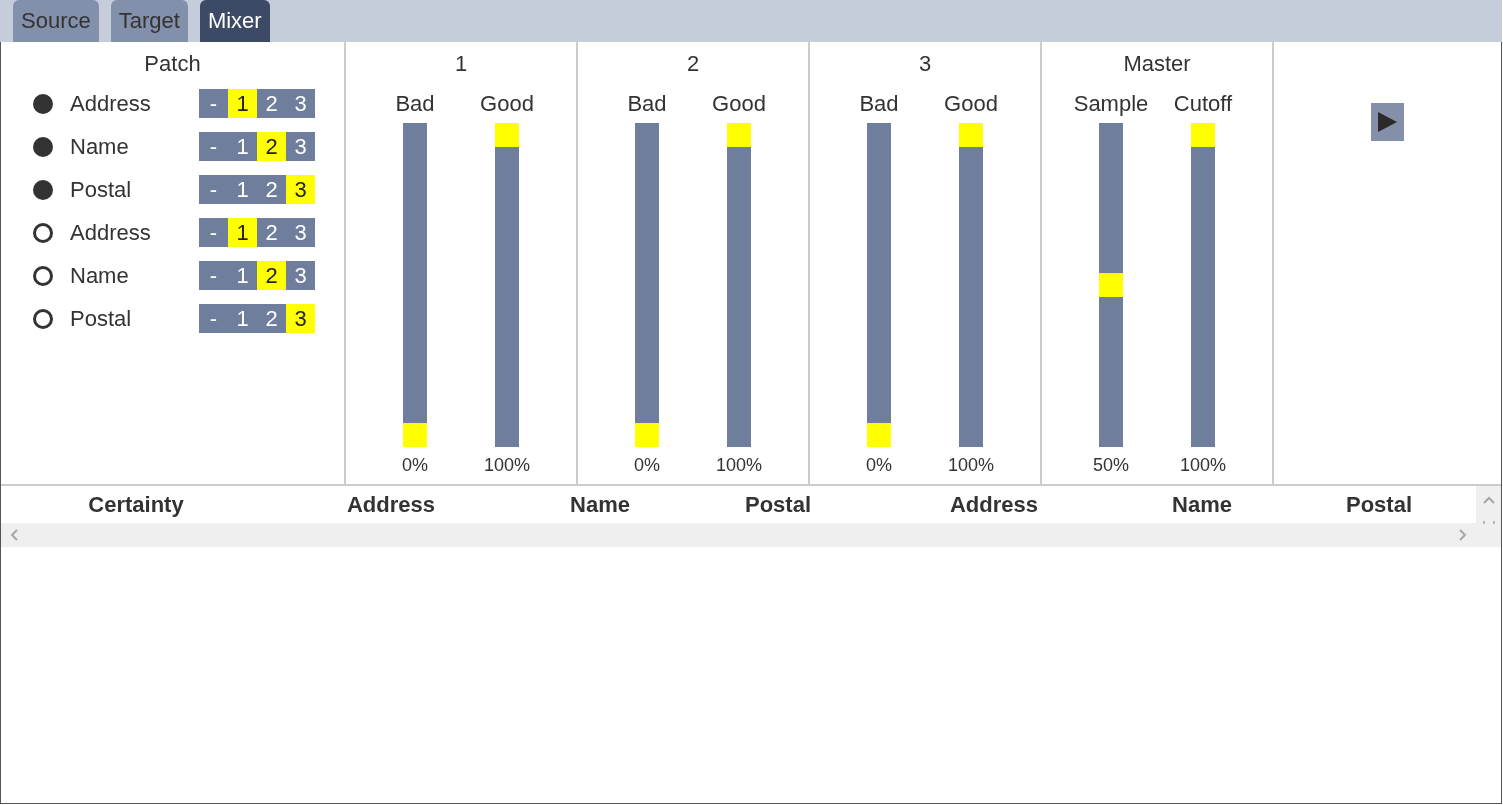 The width and height of the screenshot is (1503, 805). What do you see at coordinates (1463, 535) in the screenshot?
I see `chevron-right-icon` at bounding box center [1463, 535].